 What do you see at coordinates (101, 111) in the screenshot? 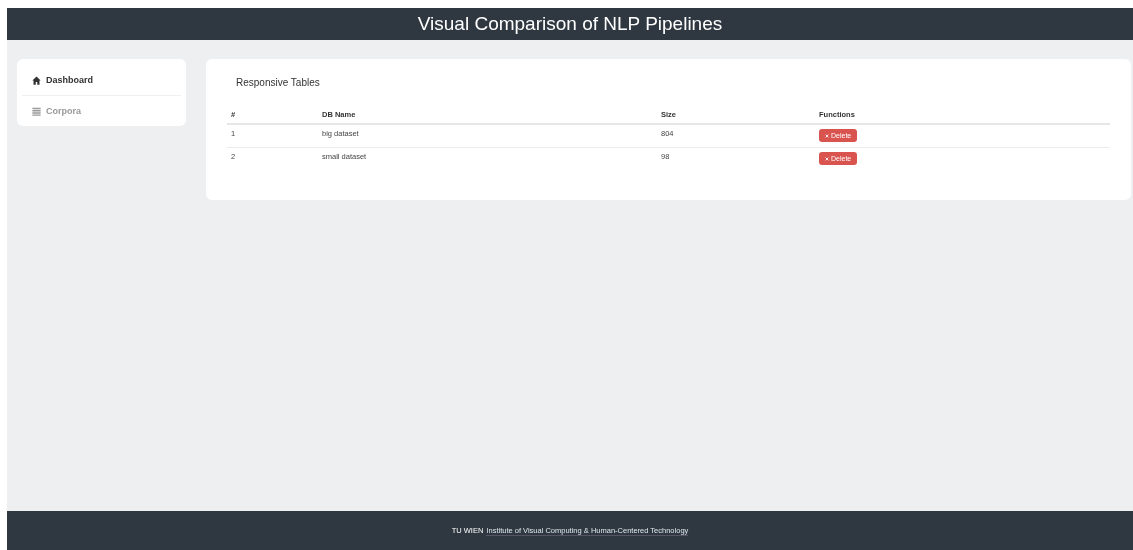
I see `sidebar-item: Corpora` at bounding box center [101, 111].